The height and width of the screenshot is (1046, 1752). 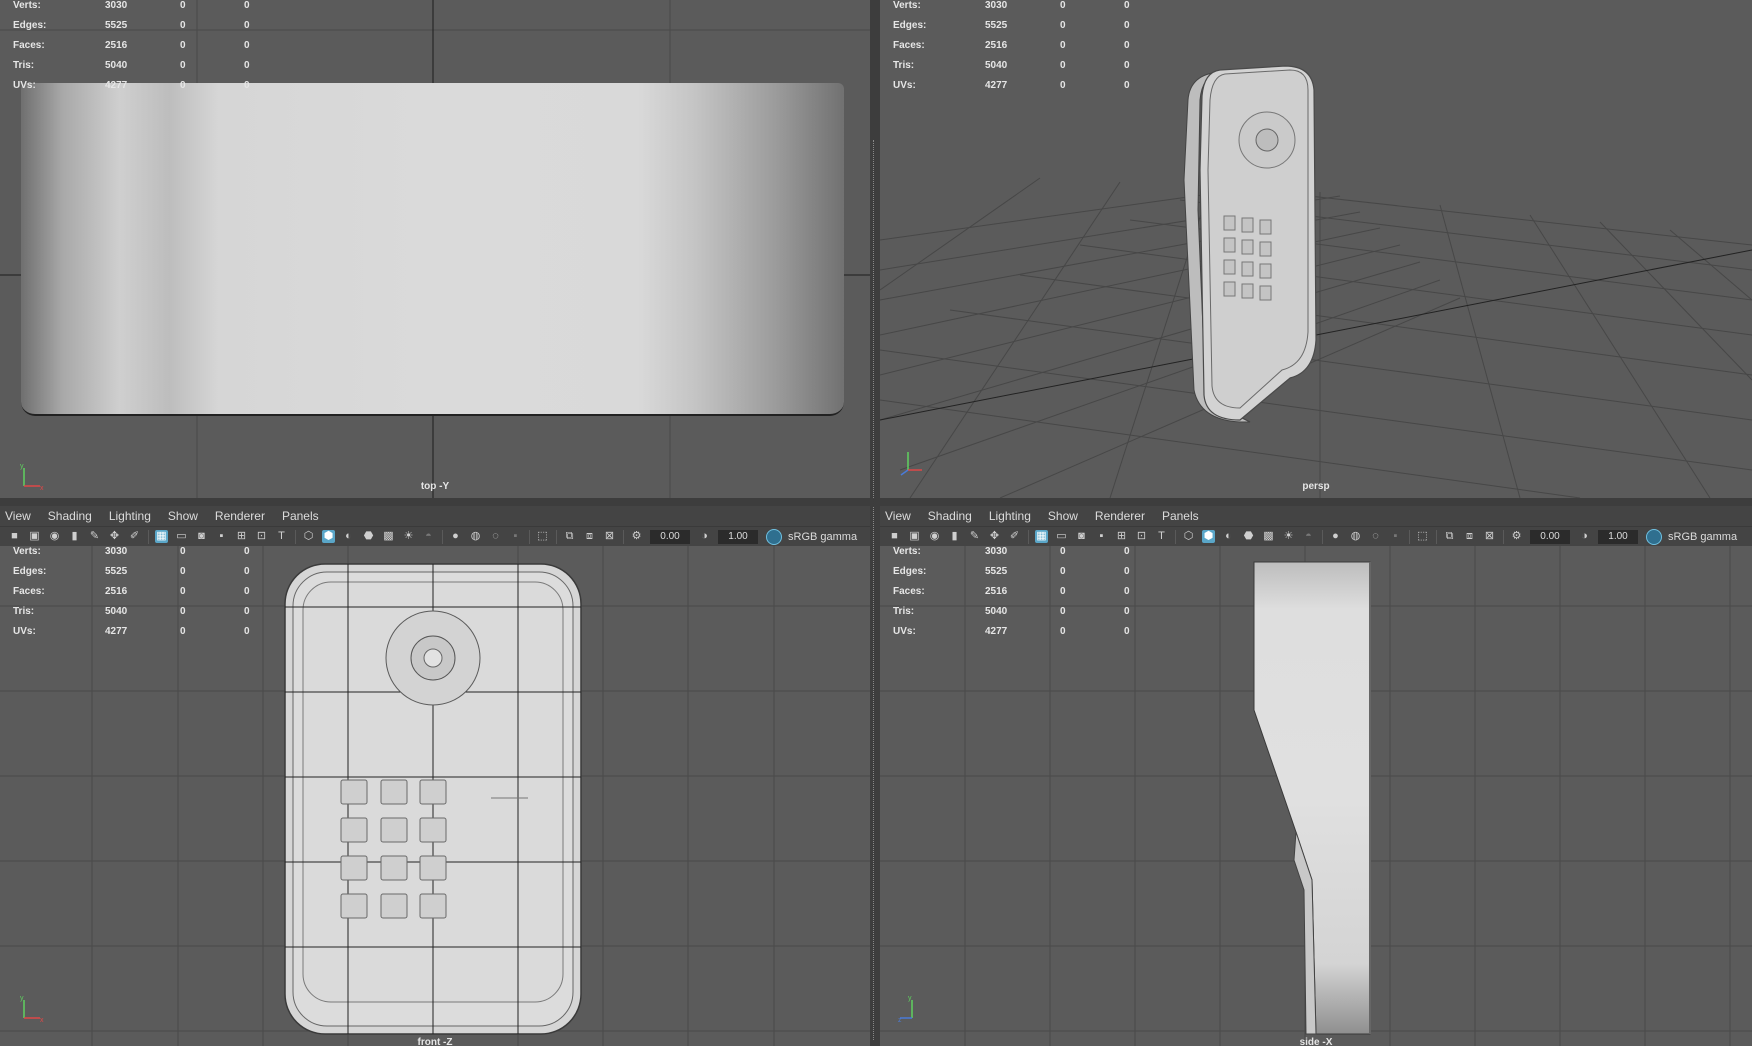 What do you see at coordinates (900, 1020) in the screenshot?
I see `svg-text: z` at bounding box center [900, 1020].